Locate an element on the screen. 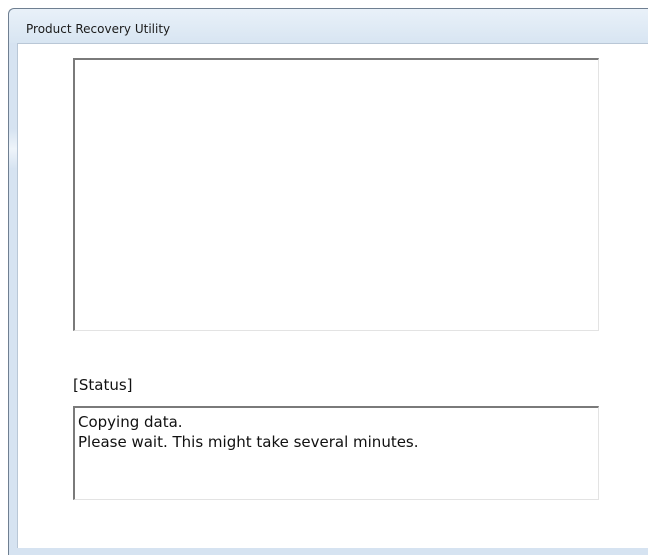 The height and width of the screenshot is (555, 648). window-title: Product Recovery Utility is located at coordinates (98, 29).